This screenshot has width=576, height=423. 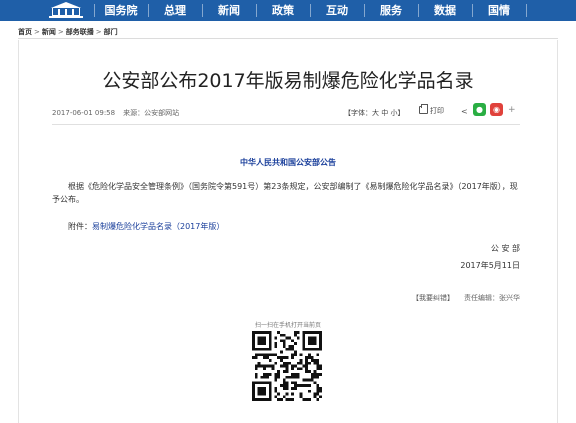 I want to click on report-error-link: 【我要纠错】, so click(x=433, y=298).